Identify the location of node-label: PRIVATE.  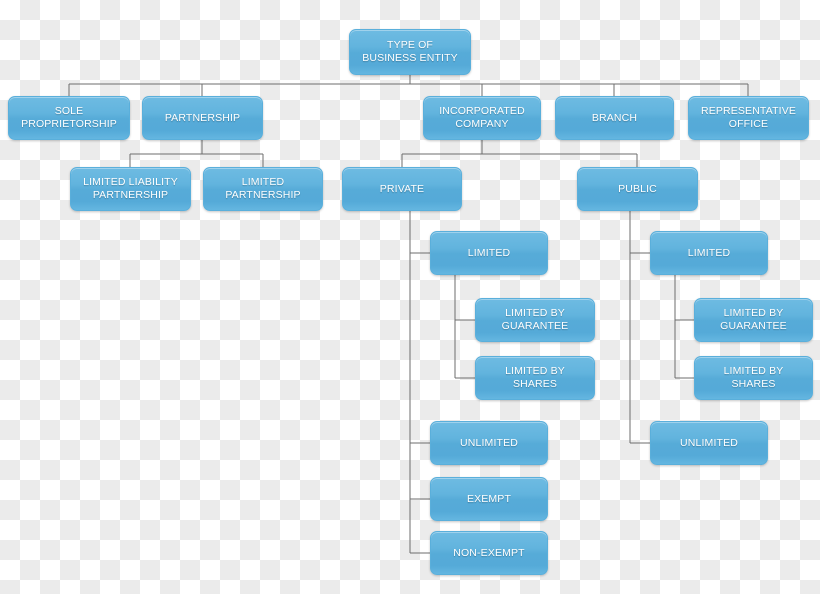
(402, 188).